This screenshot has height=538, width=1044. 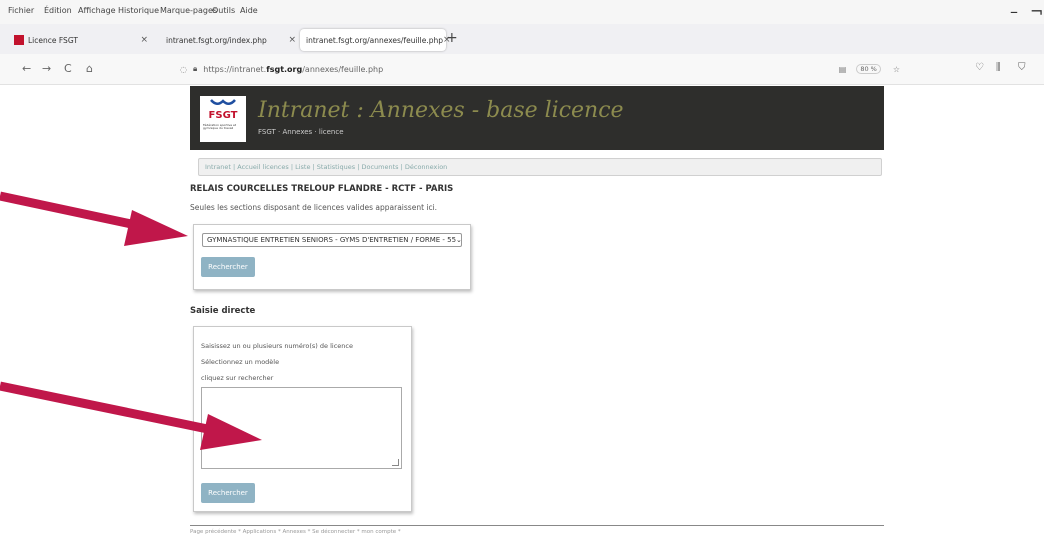 What do you see at coordinates (284, 69) in the screenshot?
I see `url-host: fsgt.org` at bounding box center [284, 69].